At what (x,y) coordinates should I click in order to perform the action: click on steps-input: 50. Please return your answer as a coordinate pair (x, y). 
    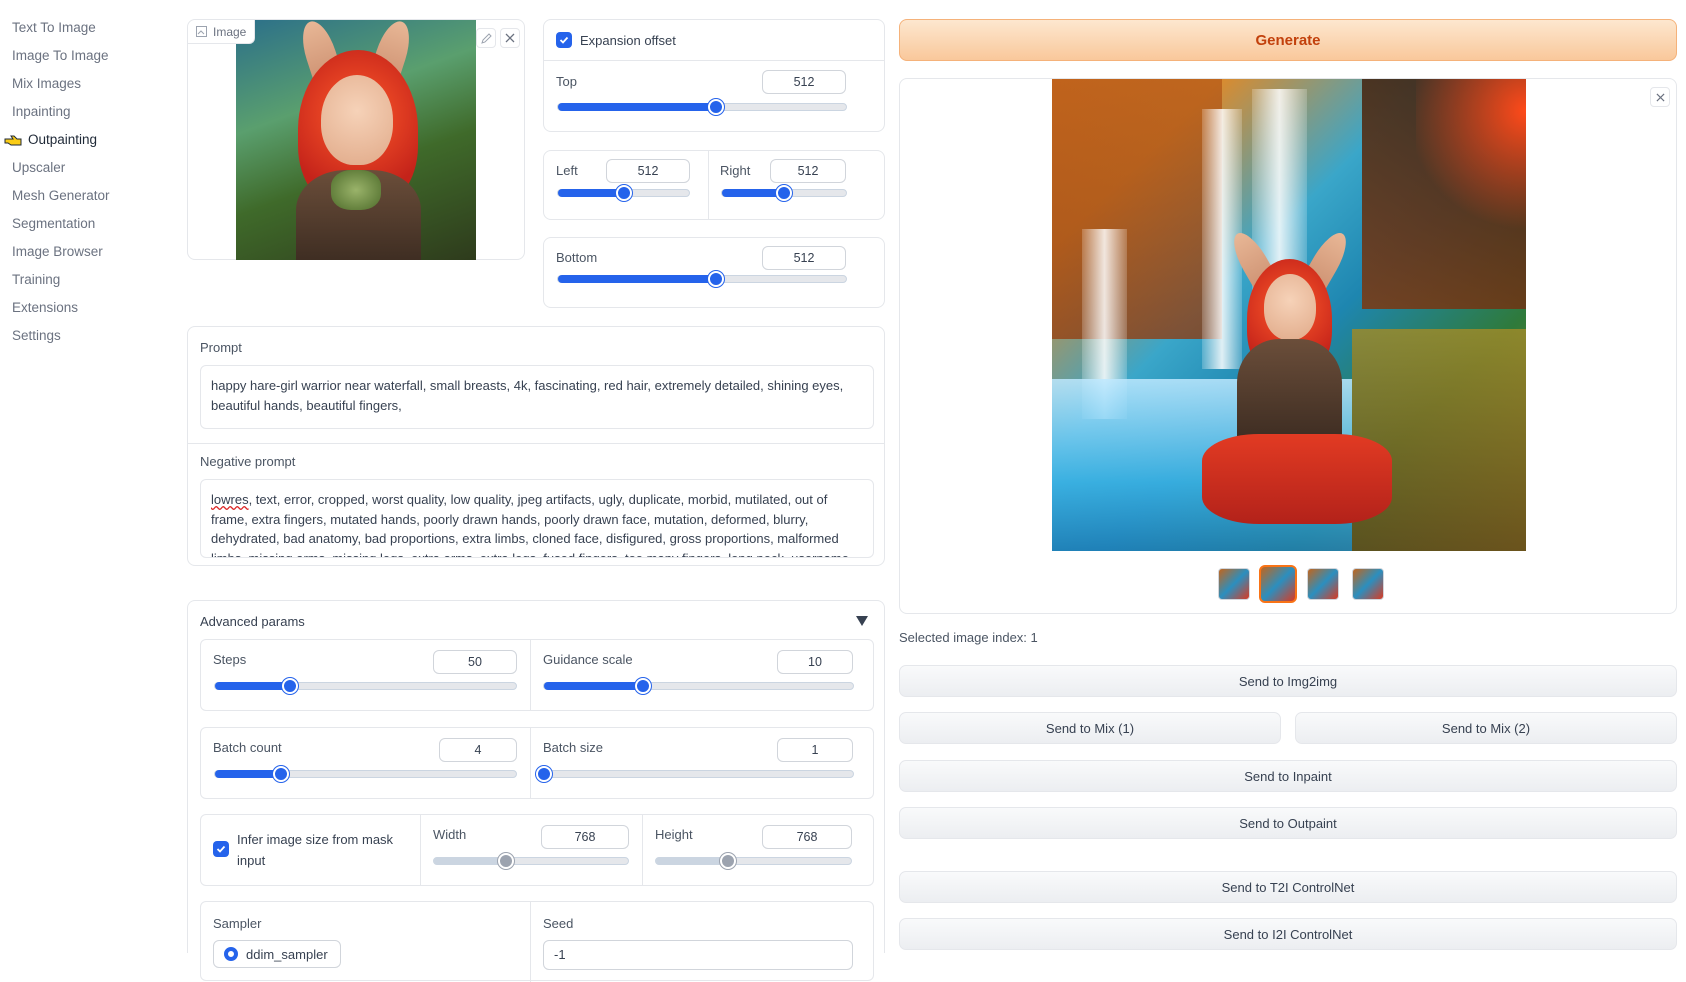
    Looking at the image, I should click on (475, 662).